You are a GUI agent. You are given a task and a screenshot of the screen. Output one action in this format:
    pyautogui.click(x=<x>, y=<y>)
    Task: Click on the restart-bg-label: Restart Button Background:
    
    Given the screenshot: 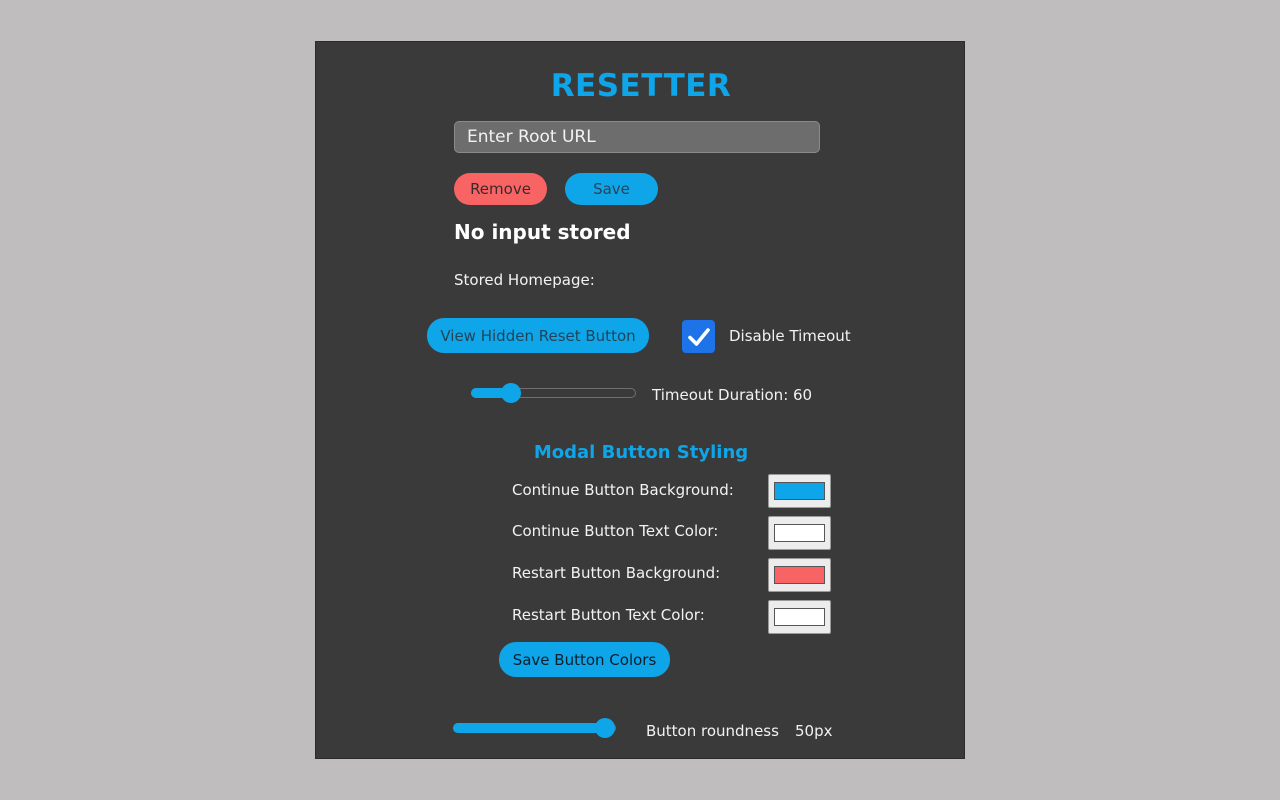 What is the action you would take?
    pyautogui.click(x=616, y=573)
    